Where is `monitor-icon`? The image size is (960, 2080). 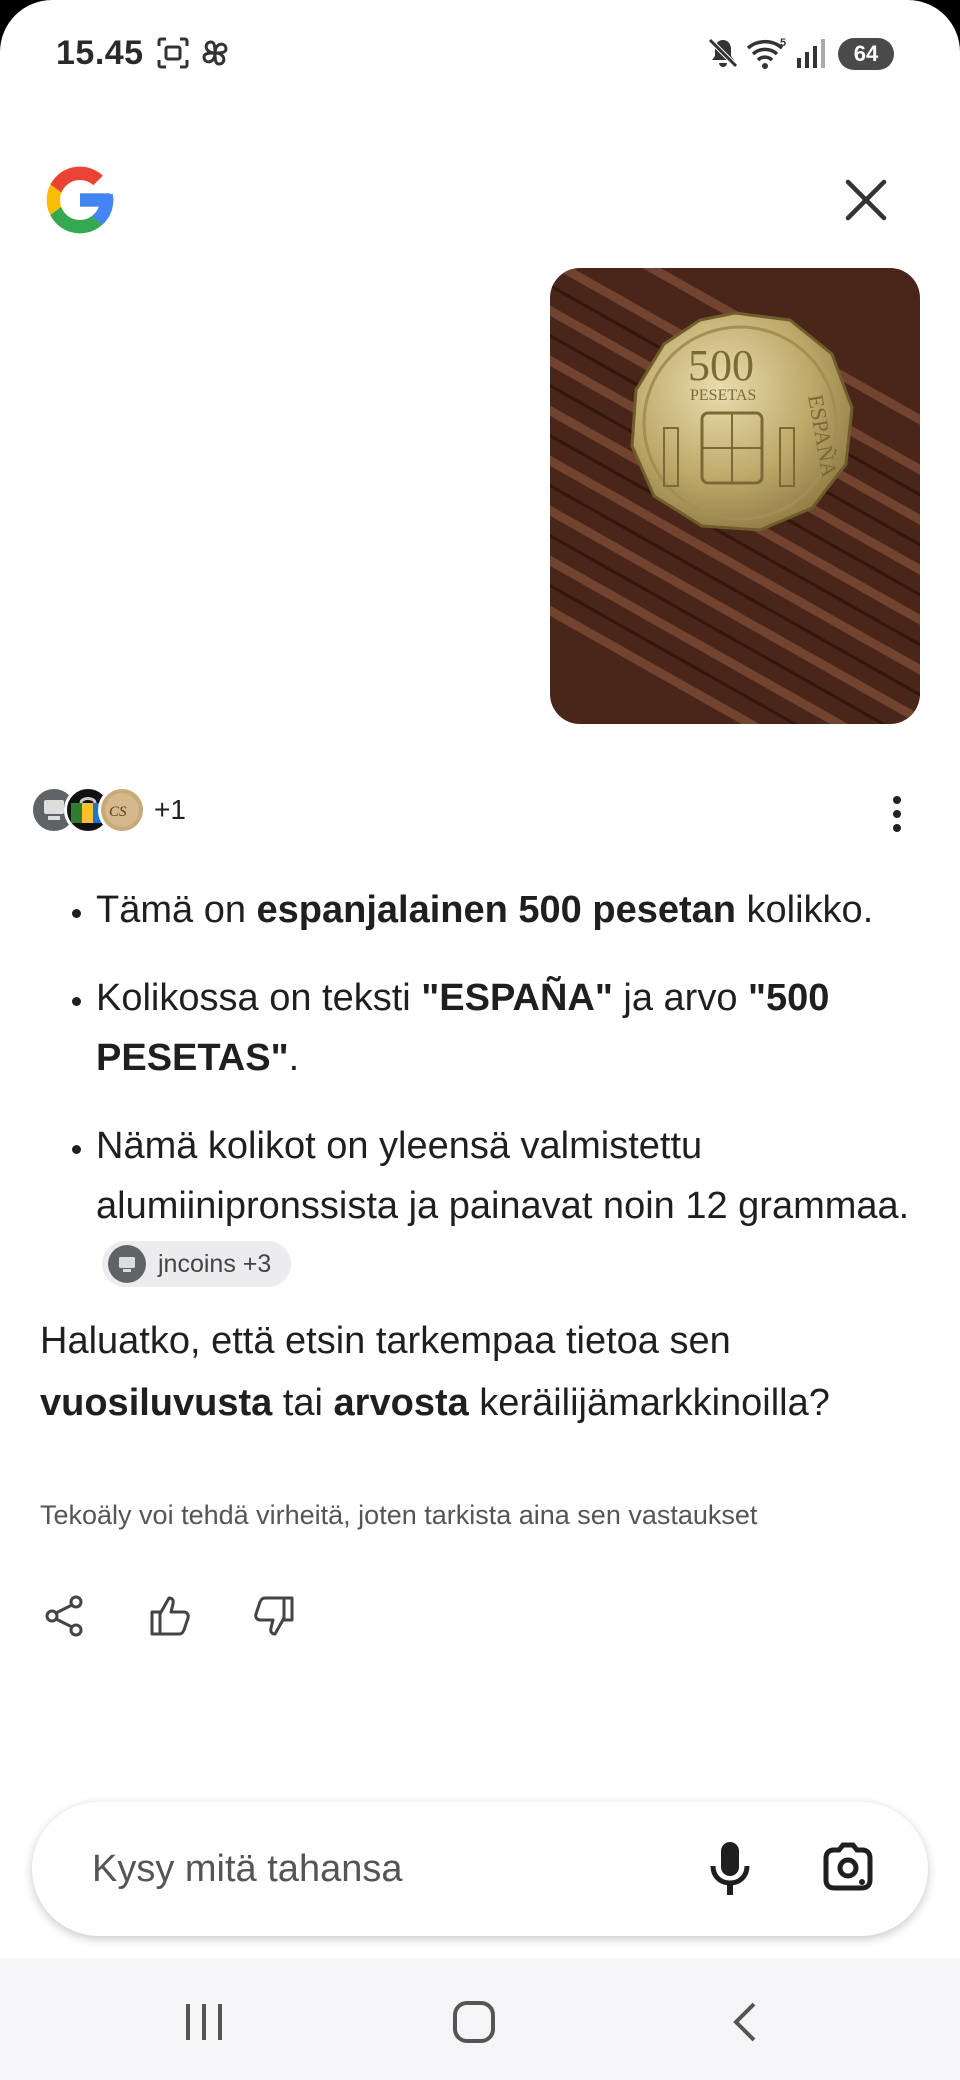
monitor-icon is located at coordinates (127, 1263).